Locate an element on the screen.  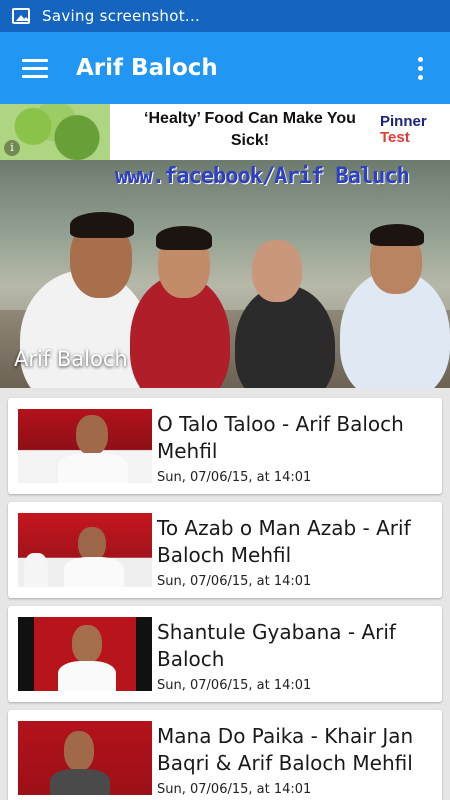
video-title: O Talo Taloo - Arif Baloch Mehfil is located at coordinates (280, 437).